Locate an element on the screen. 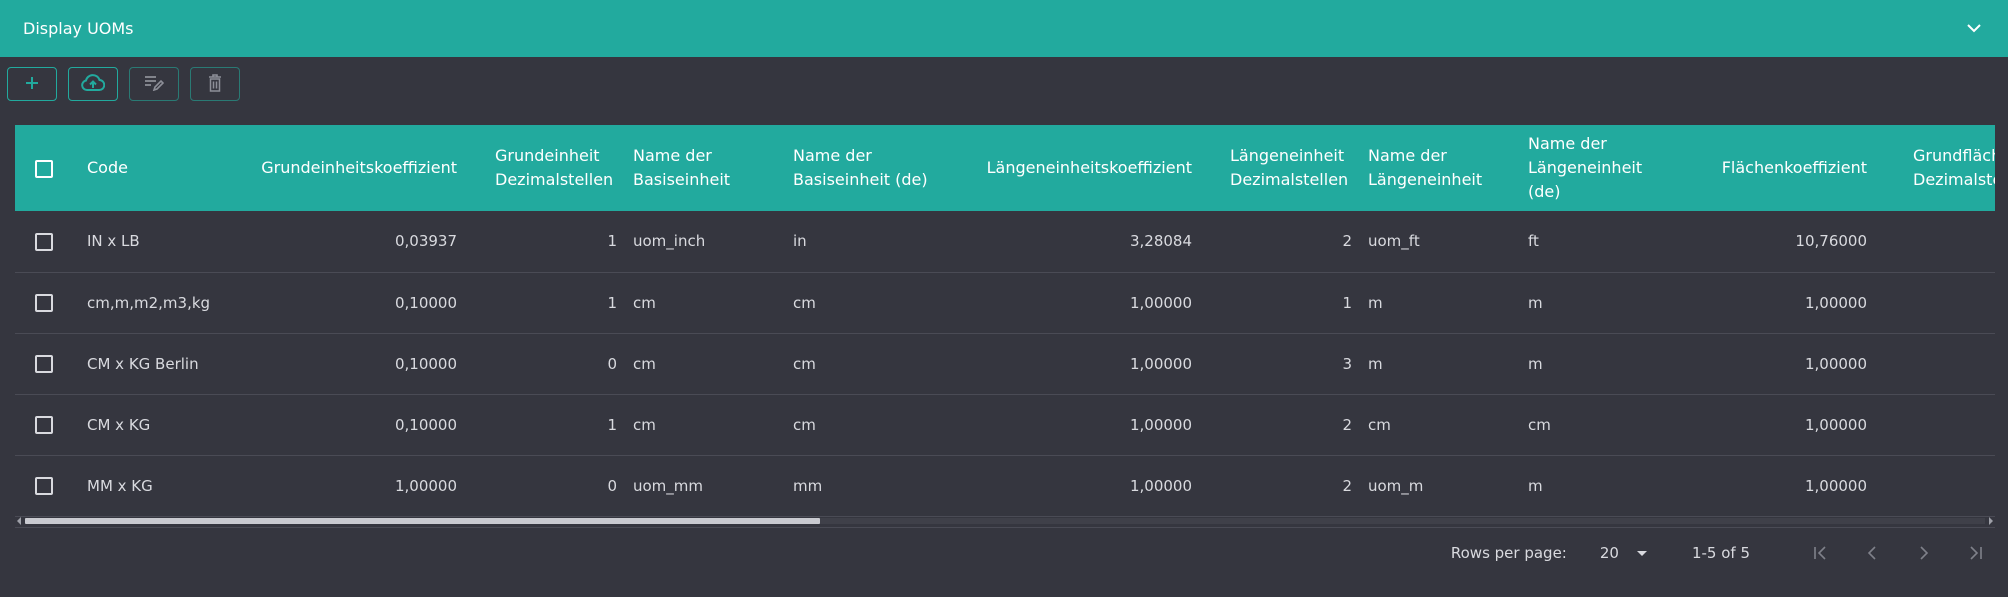 The height and width of the screenshot is (597, 2008). cell-nl: cm is located at coordinates (1379, 424).